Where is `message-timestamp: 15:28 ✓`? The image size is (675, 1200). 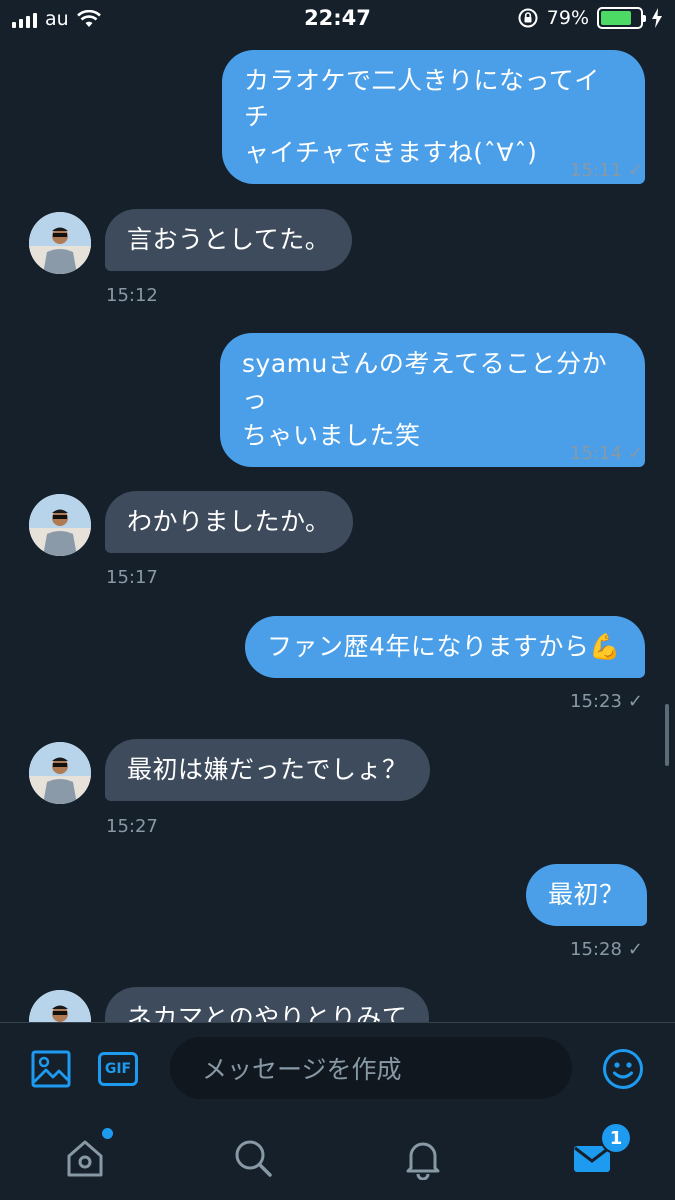
message-timestamp: 15:28 ✓ is located at coordinates (606, 949).